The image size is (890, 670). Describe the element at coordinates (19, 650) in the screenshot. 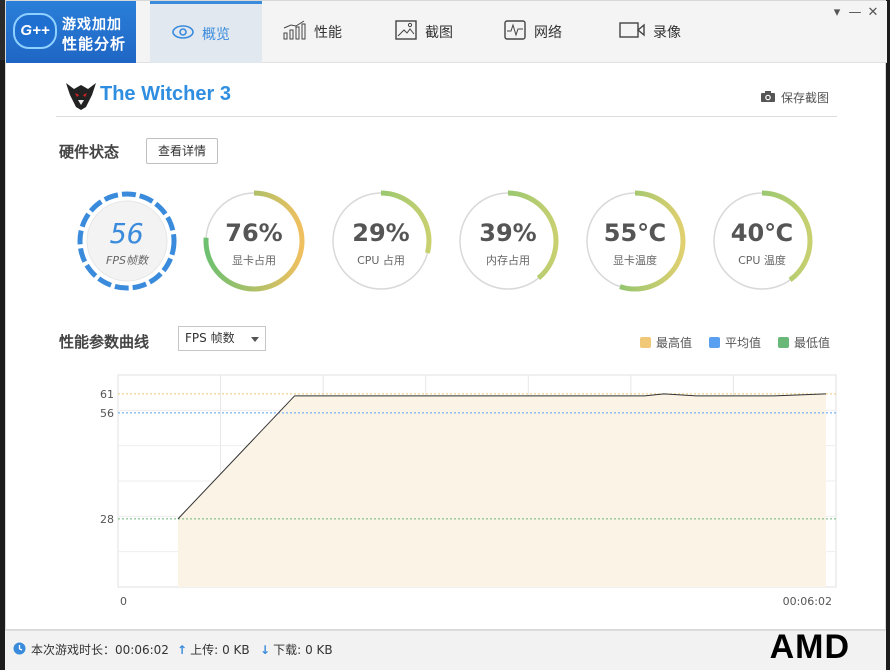

I see `clock-icon` at that location.